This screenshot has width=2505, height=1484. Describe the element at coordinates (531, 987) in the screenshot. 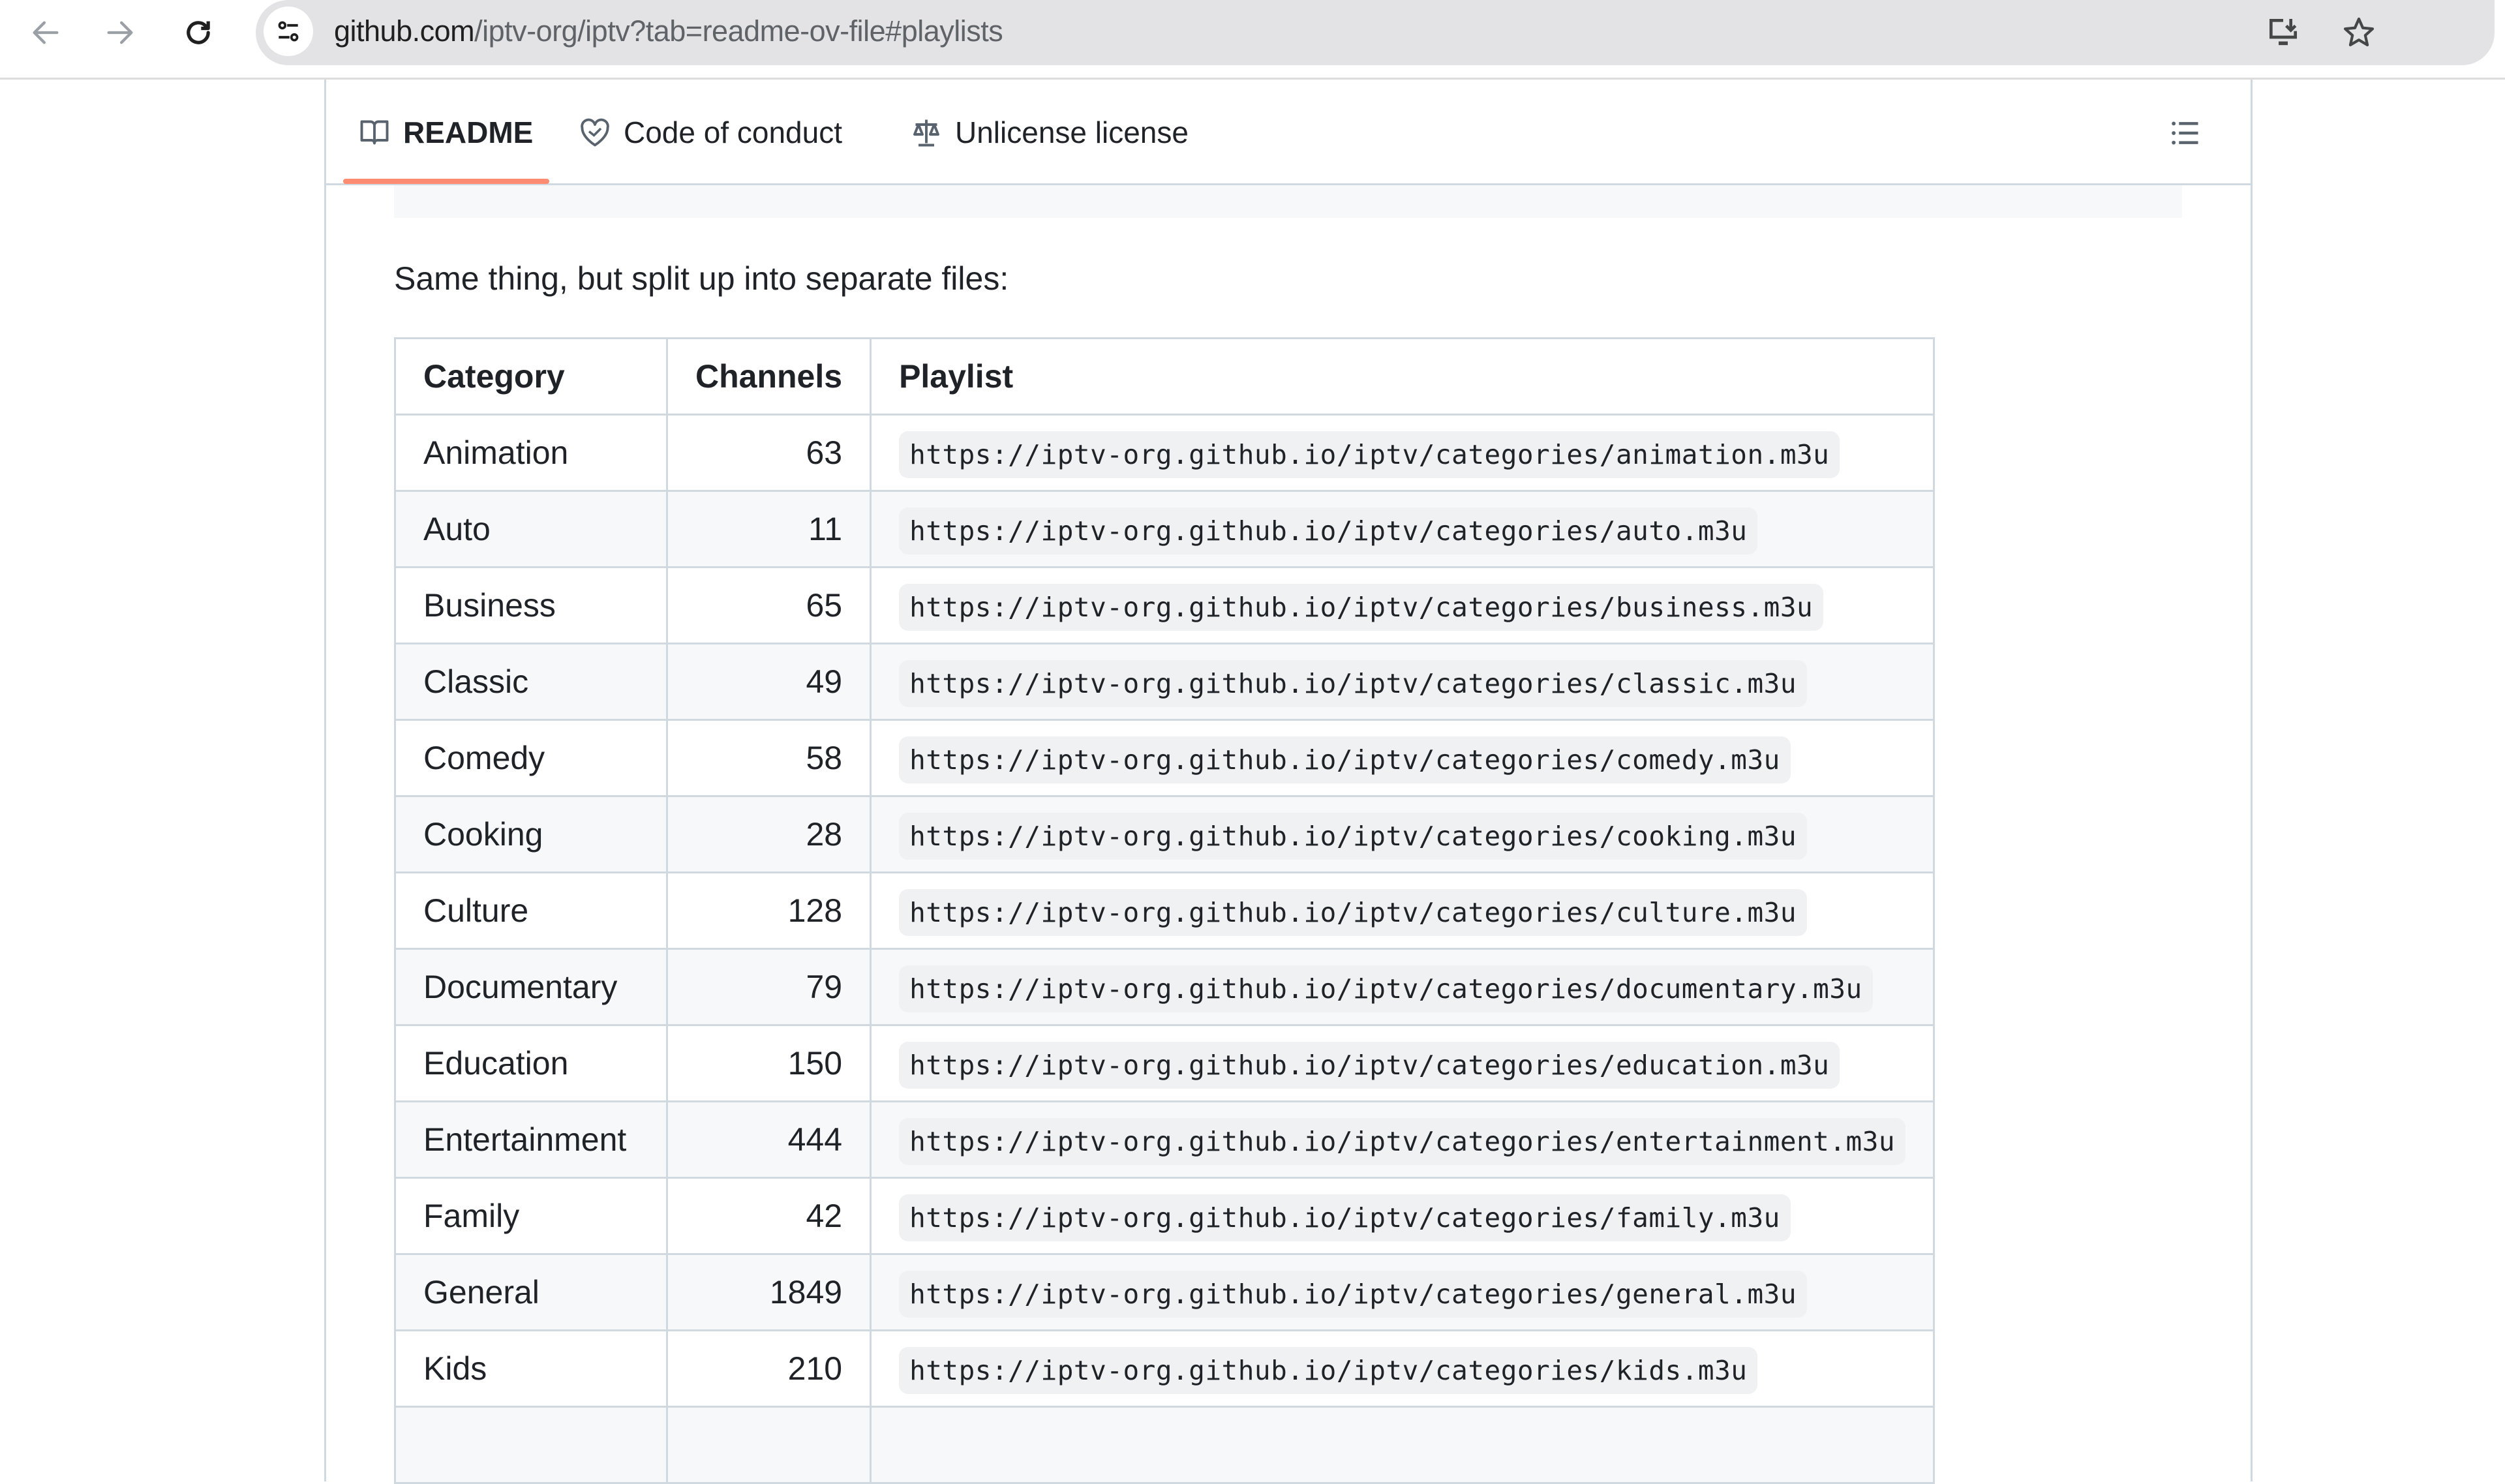

I see `cell-category: Documentary` at that location.